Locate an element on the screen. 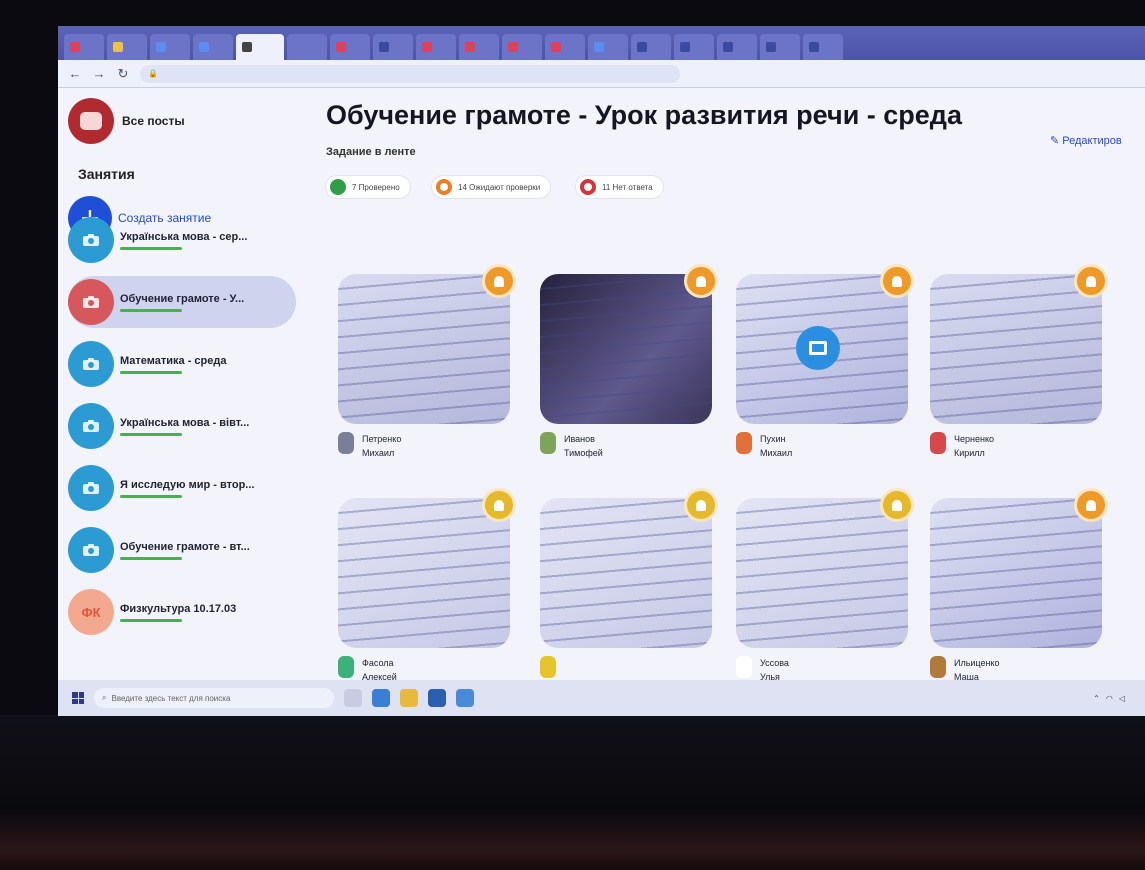 The image size is (1145, 870). chrome-icon is located at coordinates (465, 698).